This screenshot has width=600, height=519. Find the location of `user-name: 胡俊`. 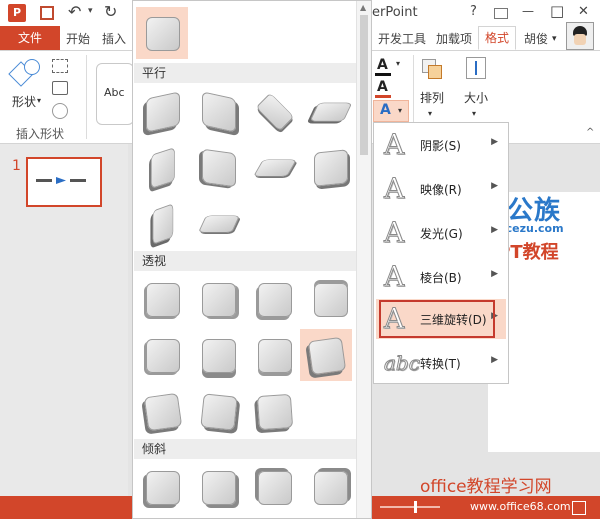

user-name: 胡俊 is located at coordinates (536, 38).